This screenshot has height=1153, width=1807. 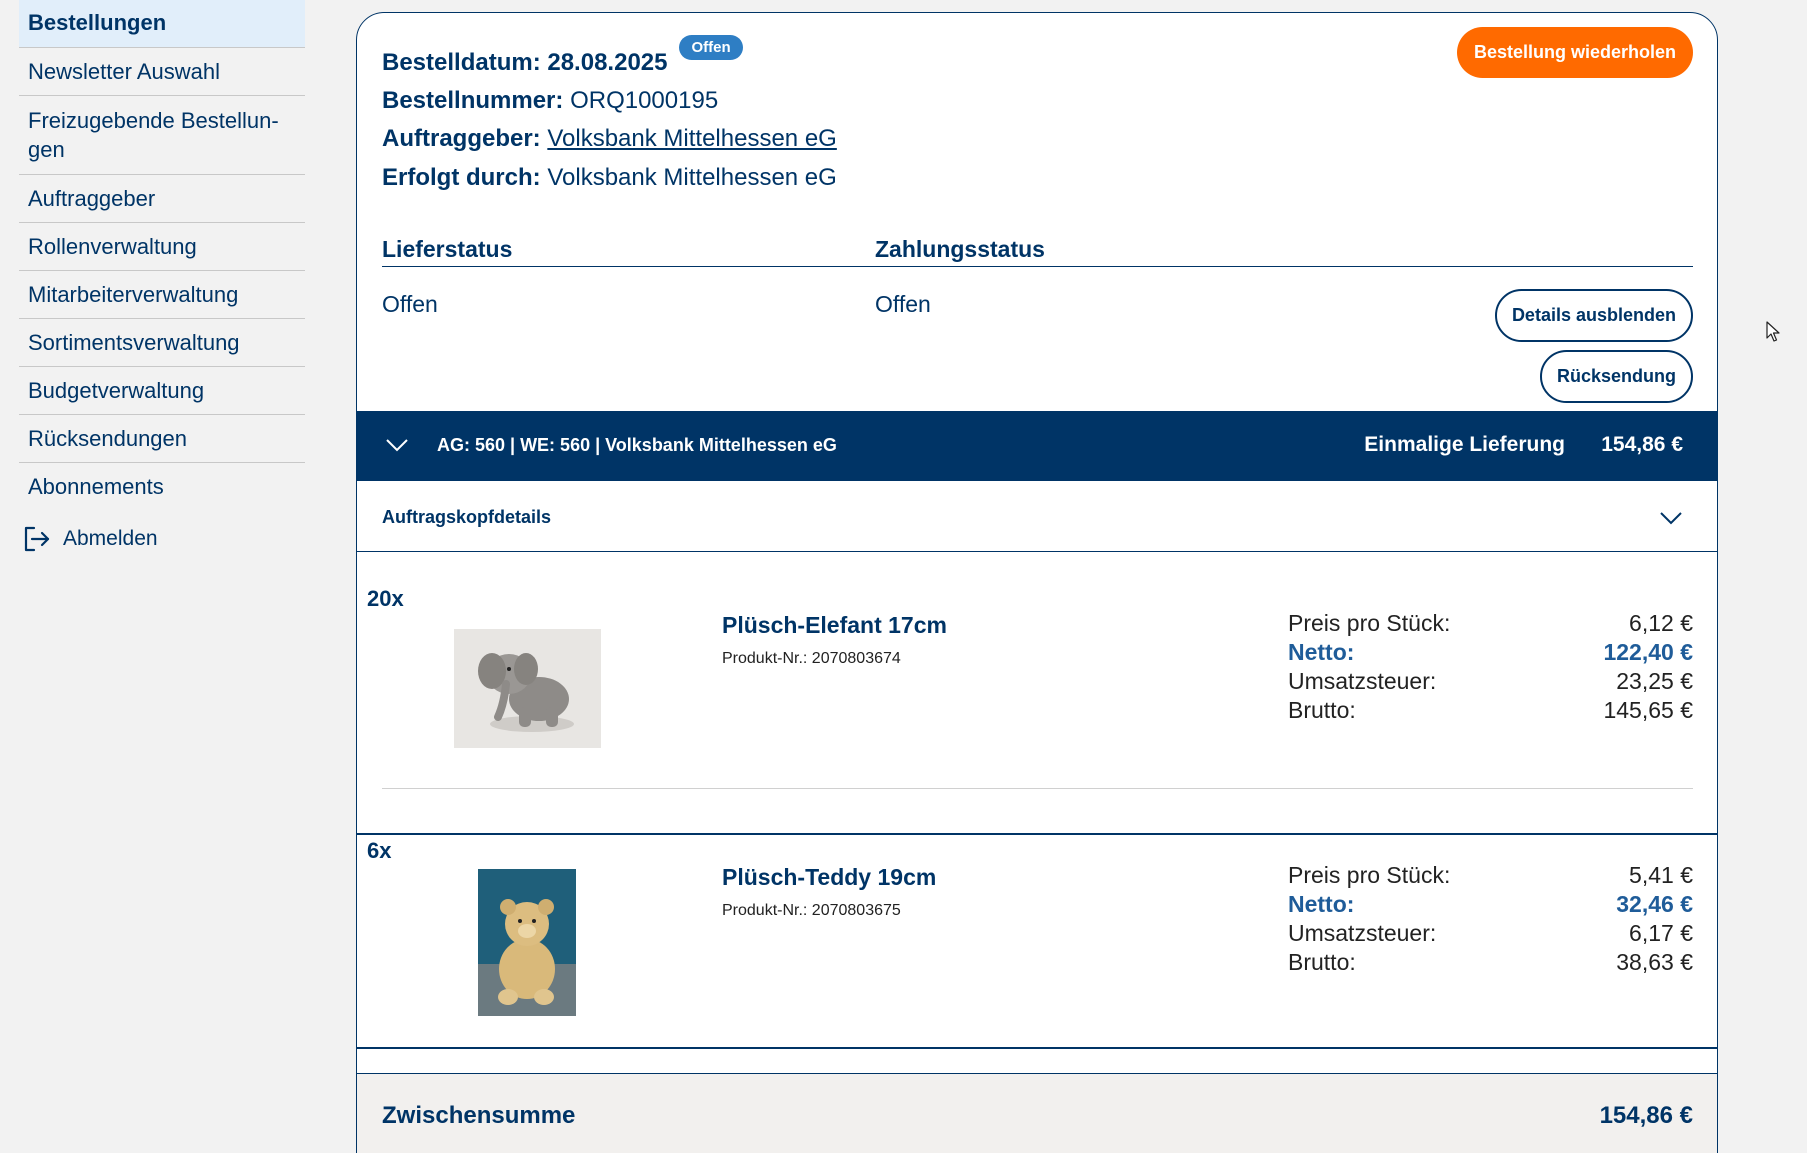 I want to click on unit-price-value: 6,12 €, so click(x=1661, y=623).